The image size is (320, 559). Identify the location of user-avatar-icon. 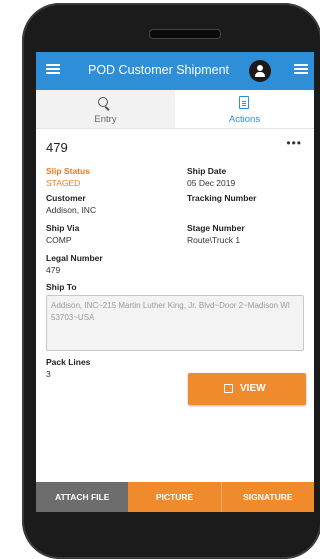
(260, 71).